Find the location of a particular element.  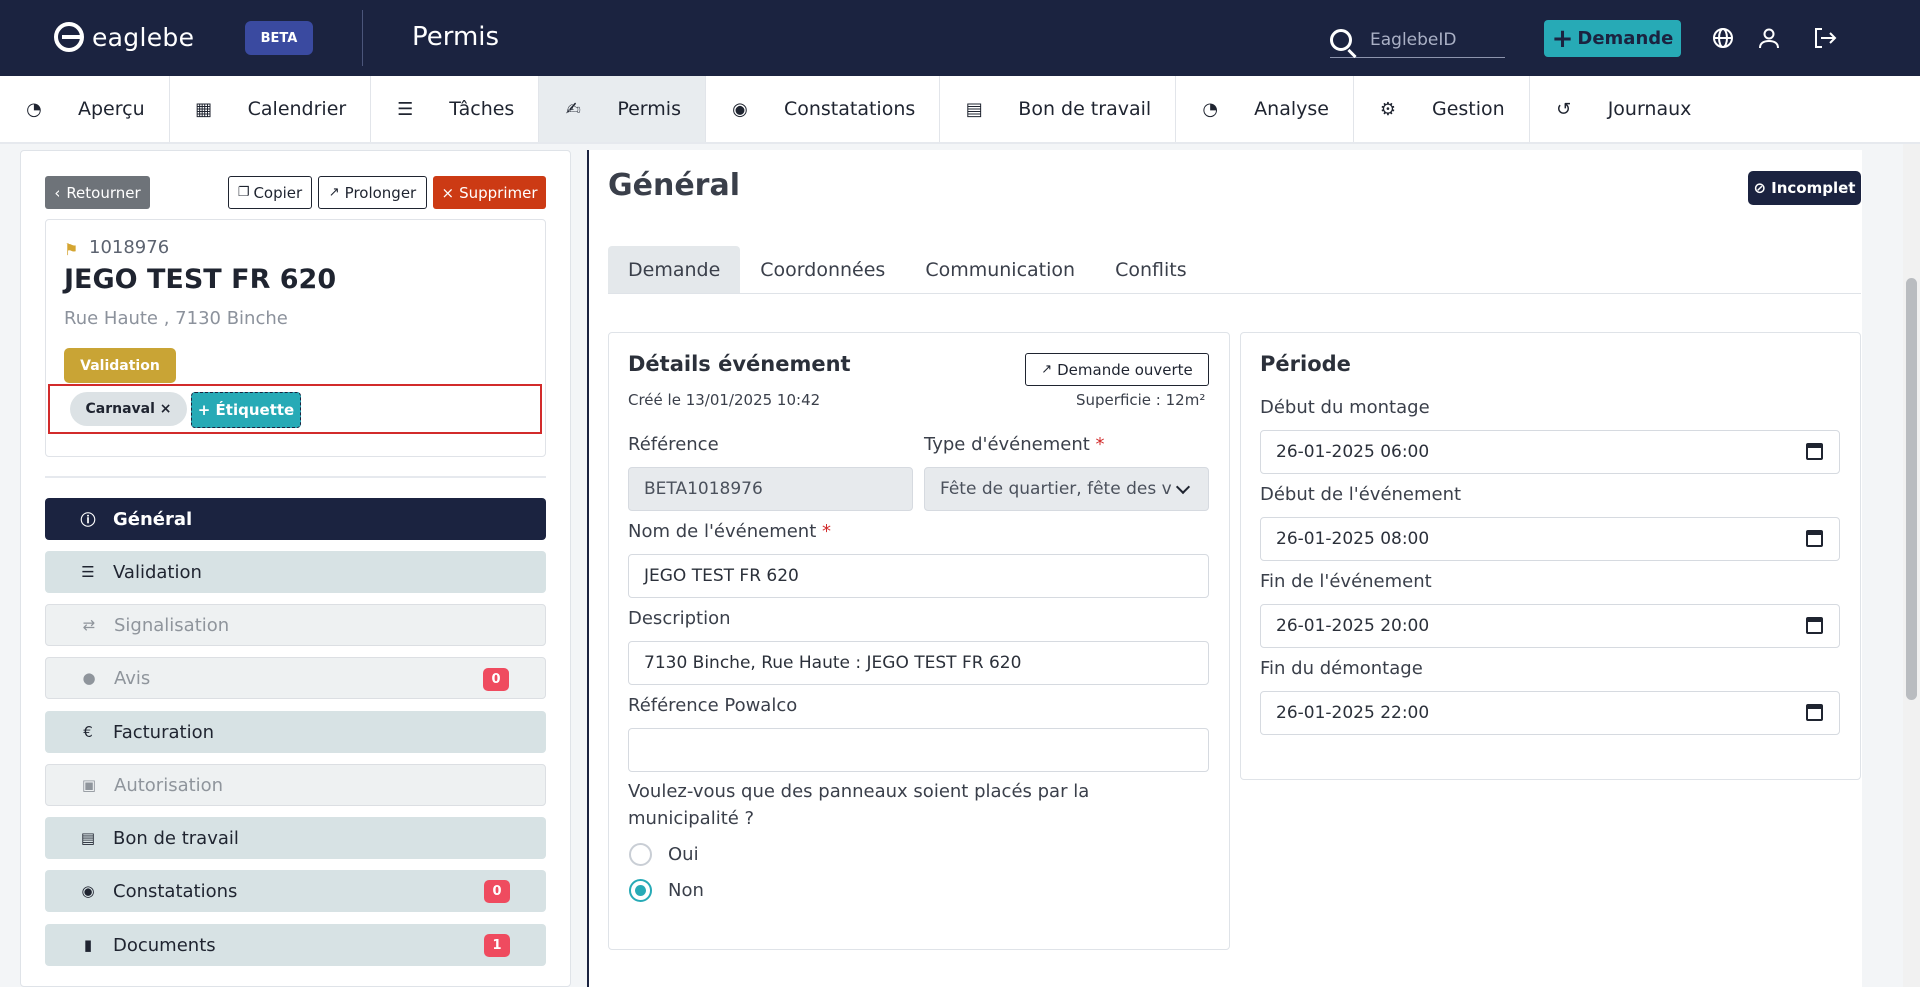

event-name-field: JEGO TEST FR 620 is located at coordinates (918, 576).